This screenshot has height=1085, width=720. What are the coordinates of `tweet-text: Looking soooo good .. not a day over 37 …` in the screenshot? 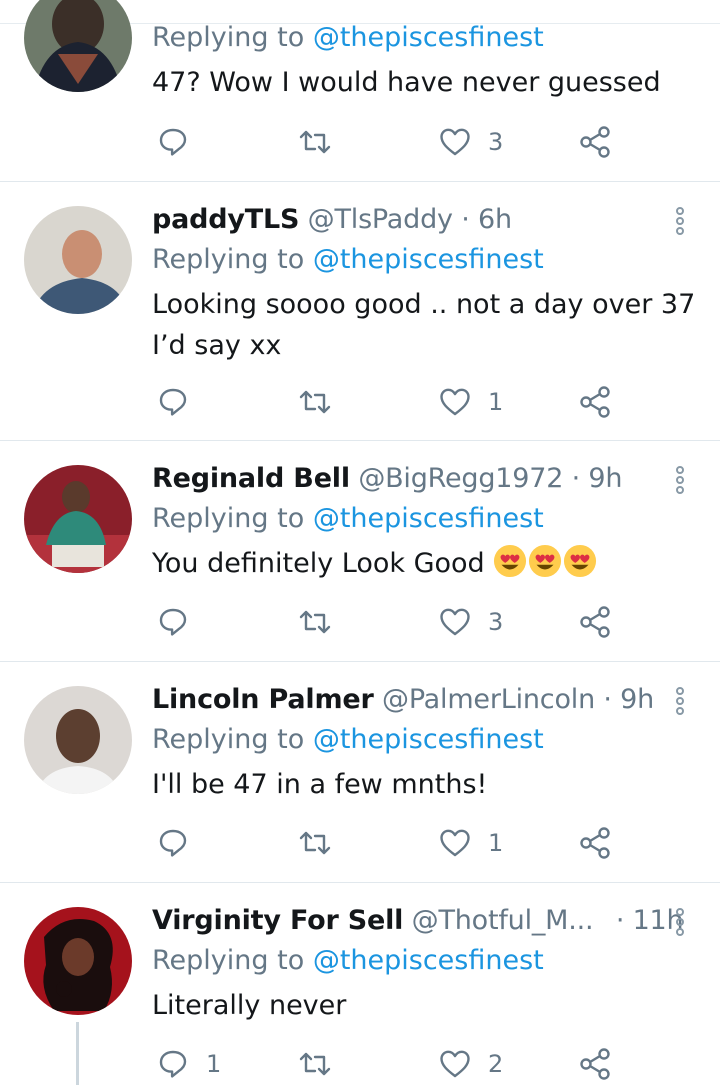 It's located at (423, 325).